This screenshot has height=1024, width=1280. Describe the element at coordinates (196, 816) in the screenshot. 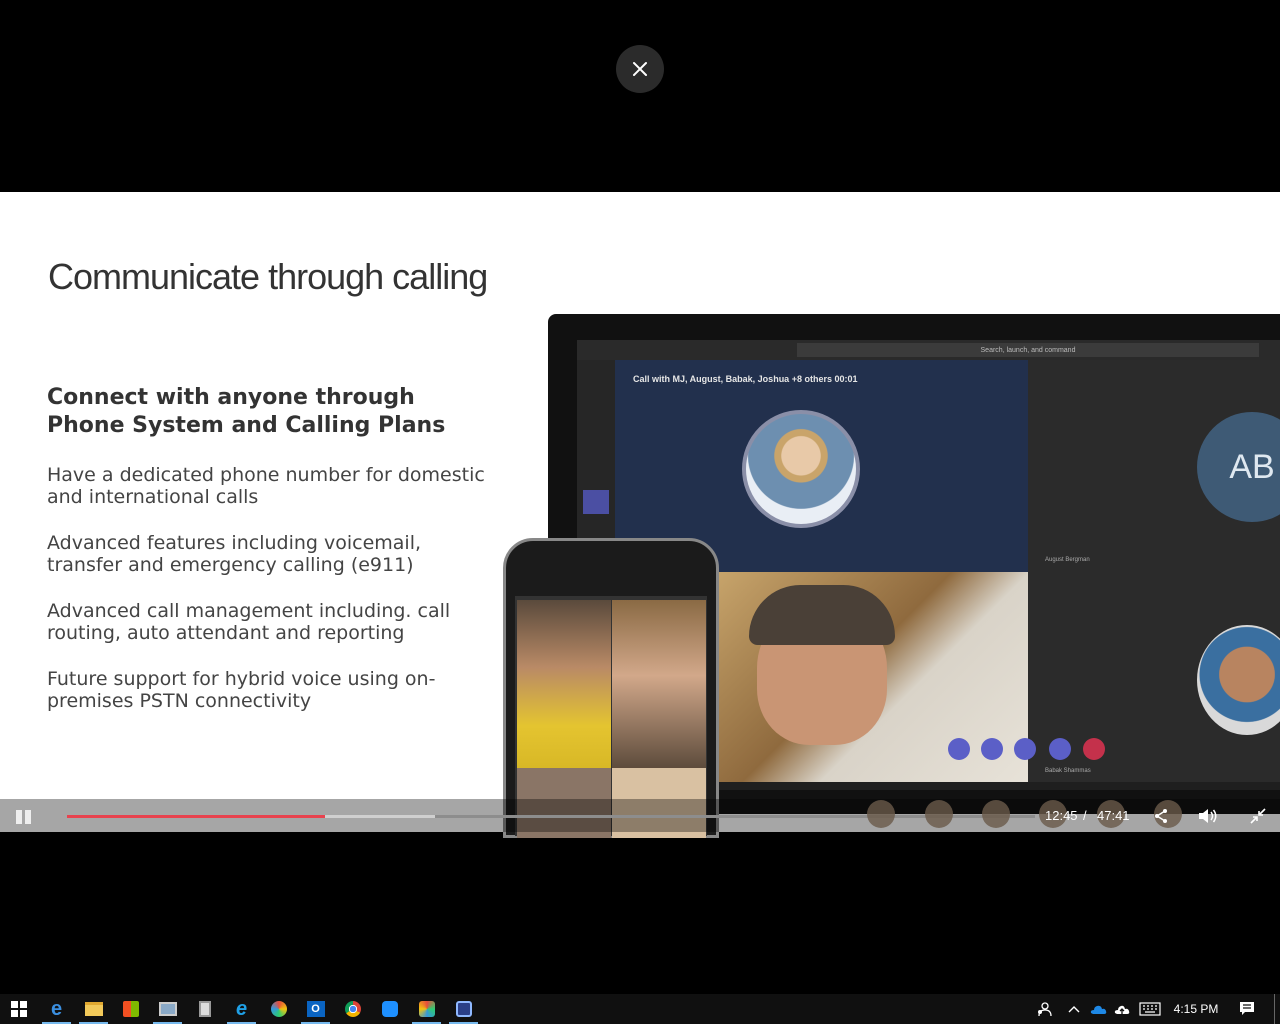

I see `played-progress` at that location.